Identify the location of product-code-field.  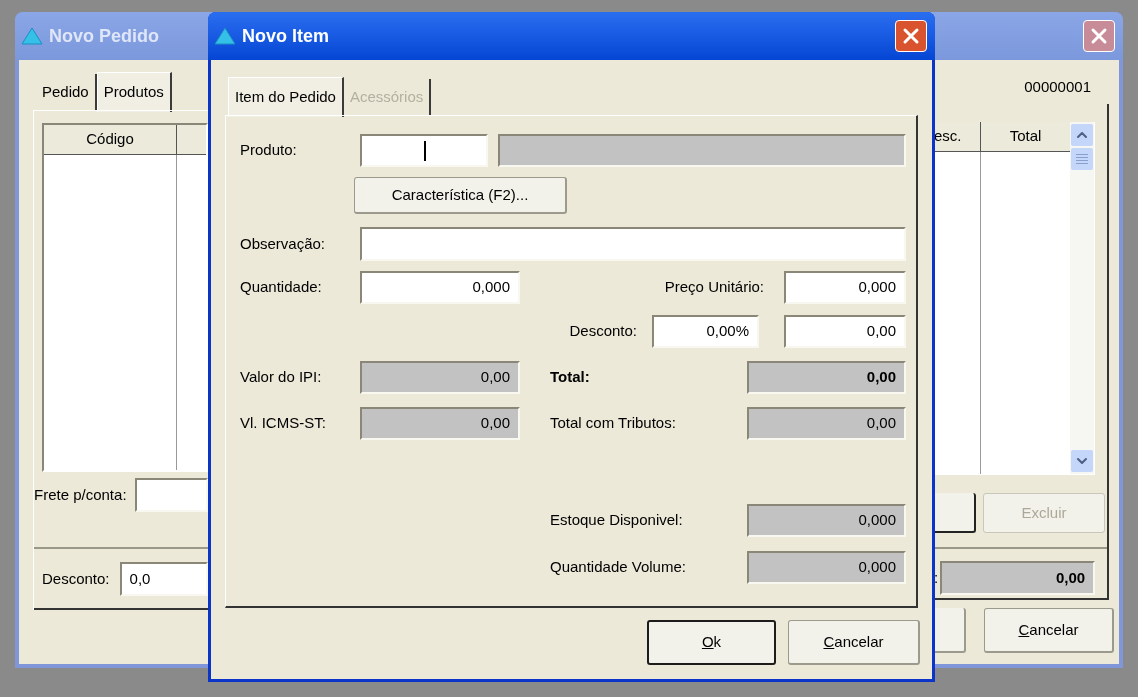
(424, 150).